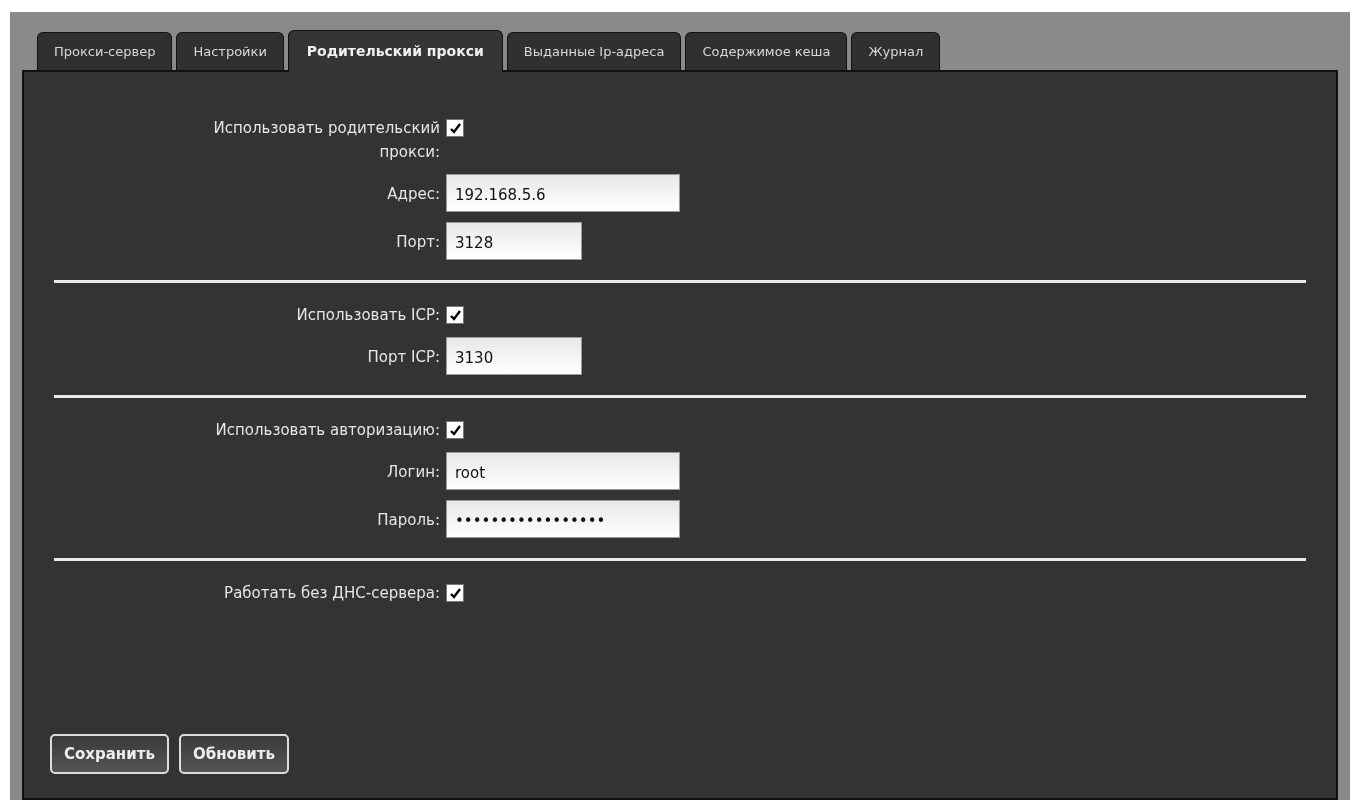 The image size is (1360, 800). Describe the element at coordinates (417, 242) in the screenshot. I see `field-label: Порт:` at that location.